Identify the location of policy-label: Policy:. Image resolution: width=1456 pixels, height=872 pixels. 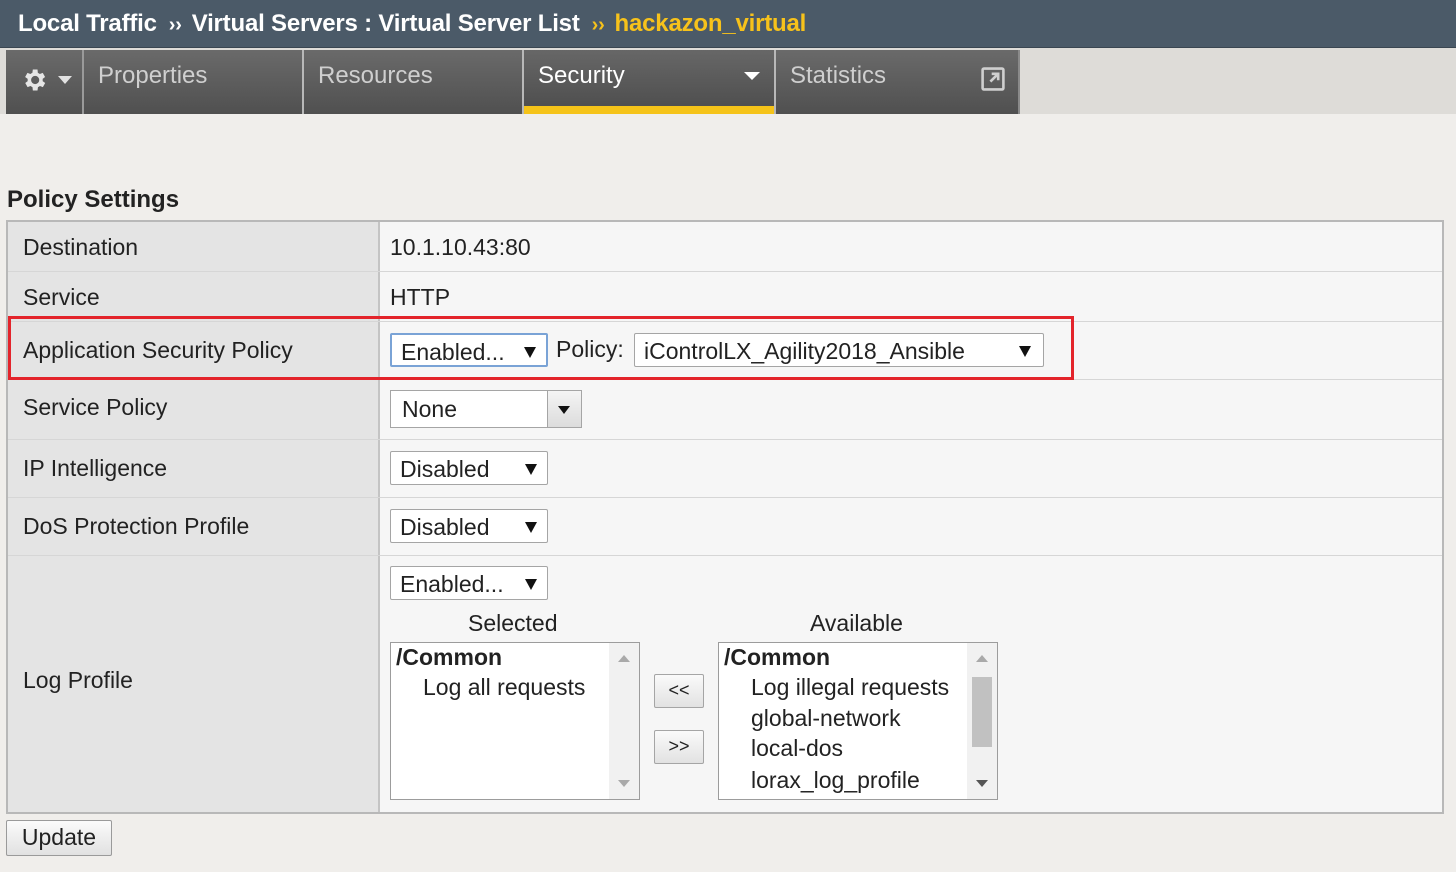
(590, 349).